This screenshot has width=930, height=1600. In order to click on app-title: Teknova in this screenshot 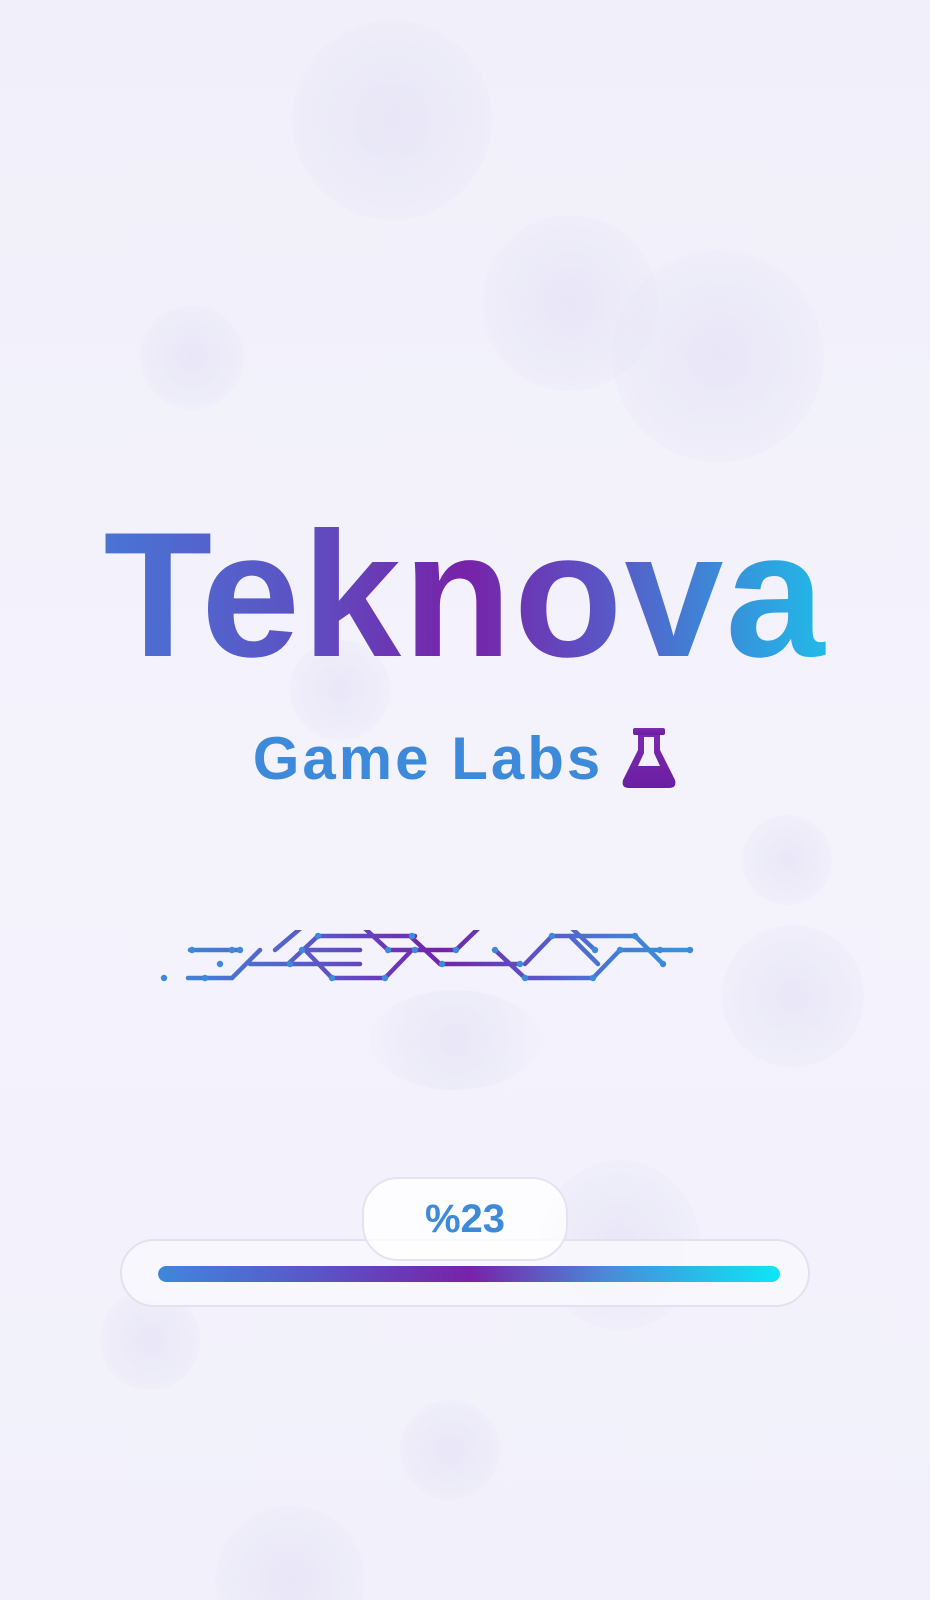, I will do `click(465, 595)`.